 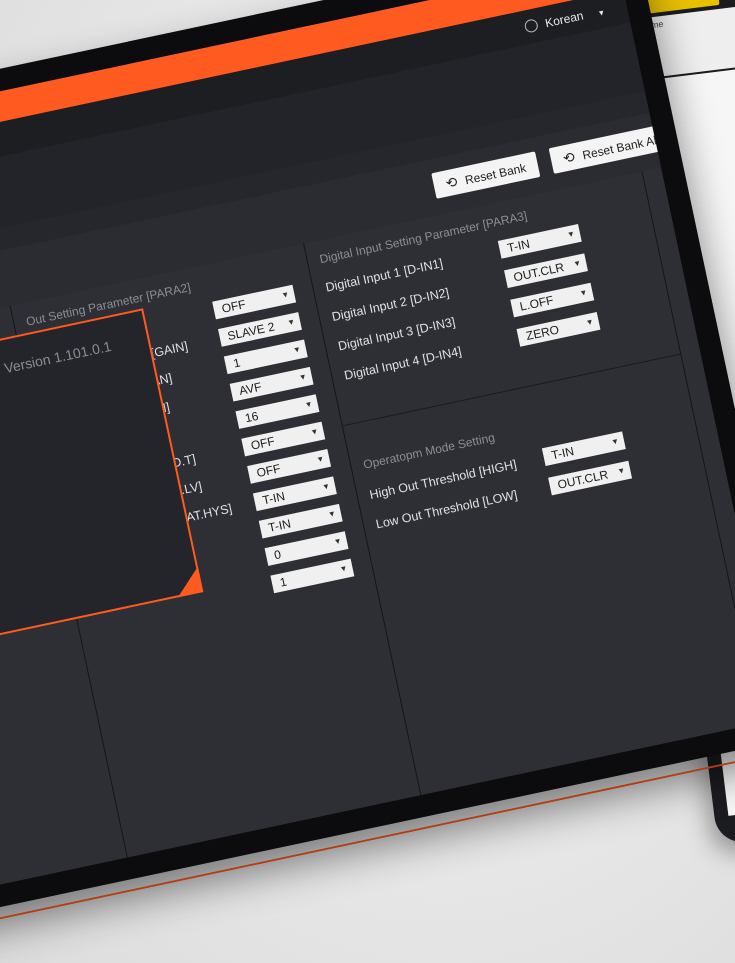 I want to click on reset-bank-all-label: Reset Bank All, so click(x=621, y=147).